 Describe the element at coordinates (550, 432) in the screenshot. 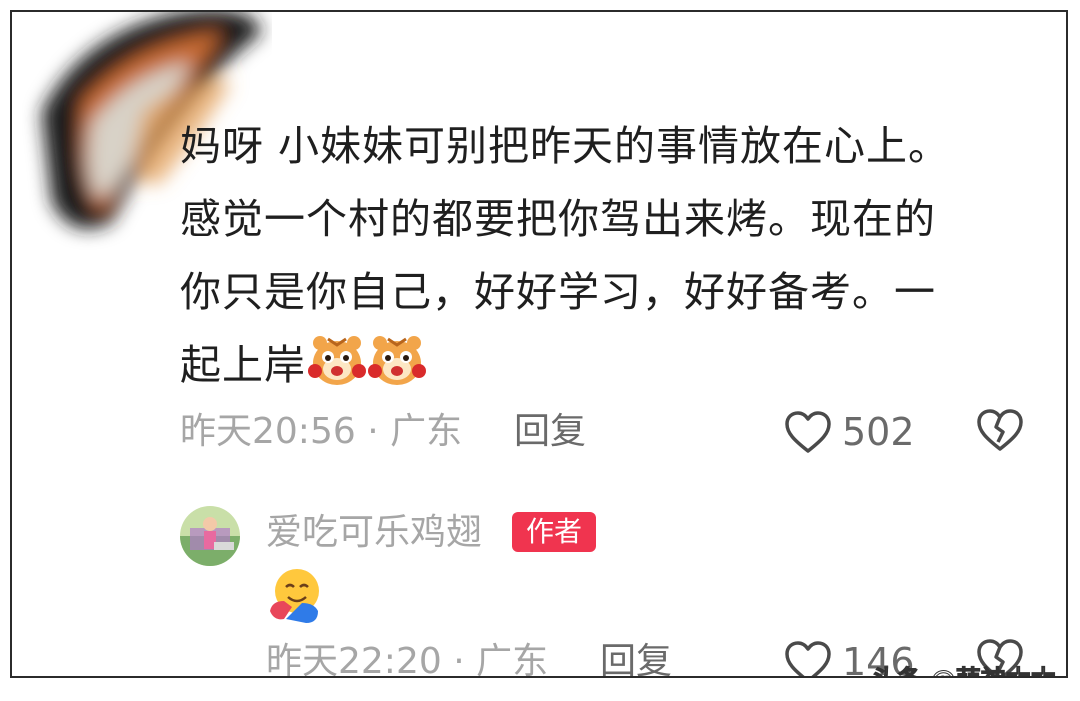

I see `reply-button: 回复` at that location.